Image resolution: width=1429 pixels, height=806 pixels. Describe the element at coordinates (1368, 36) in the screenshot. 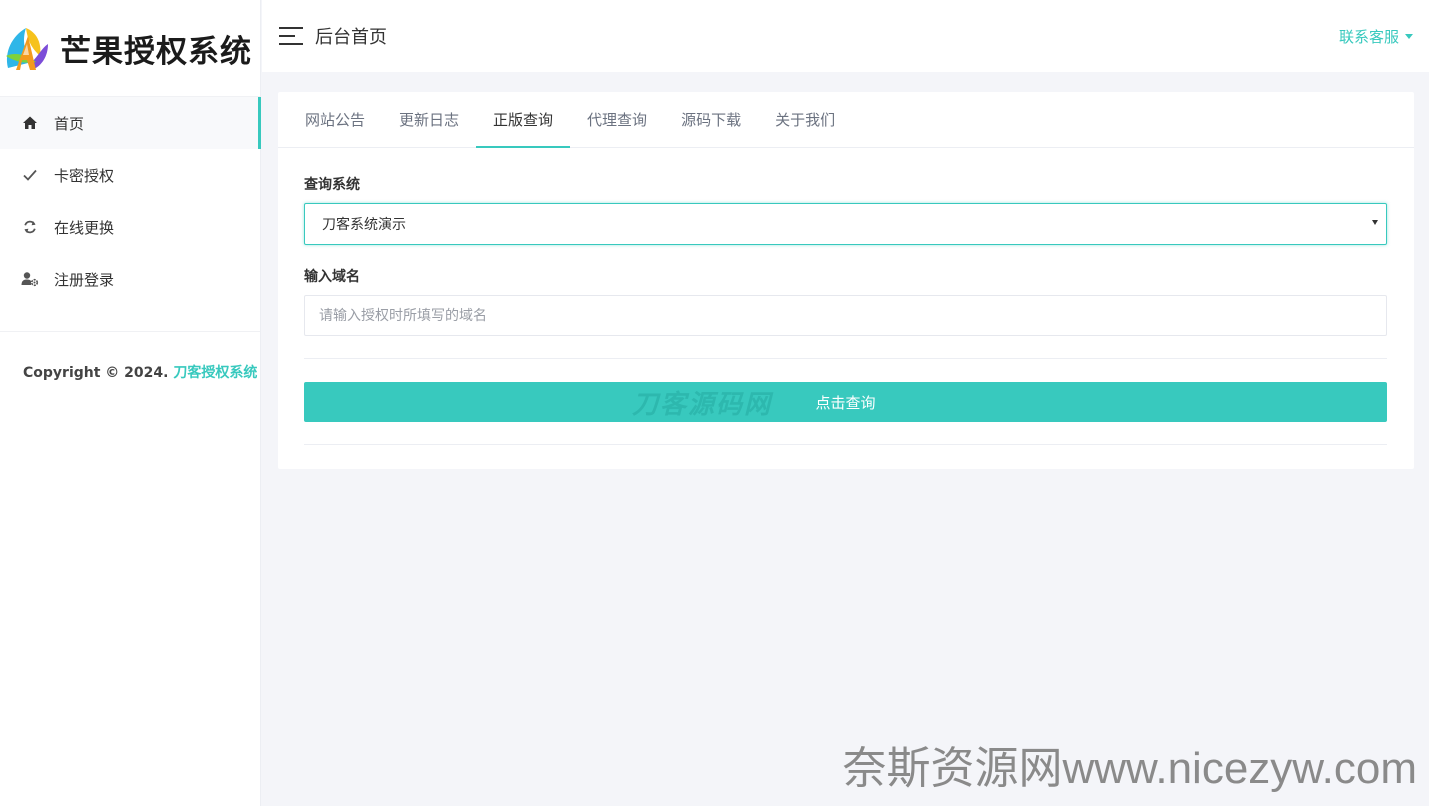

I see `contact-service-label: 联系客服` at that location.